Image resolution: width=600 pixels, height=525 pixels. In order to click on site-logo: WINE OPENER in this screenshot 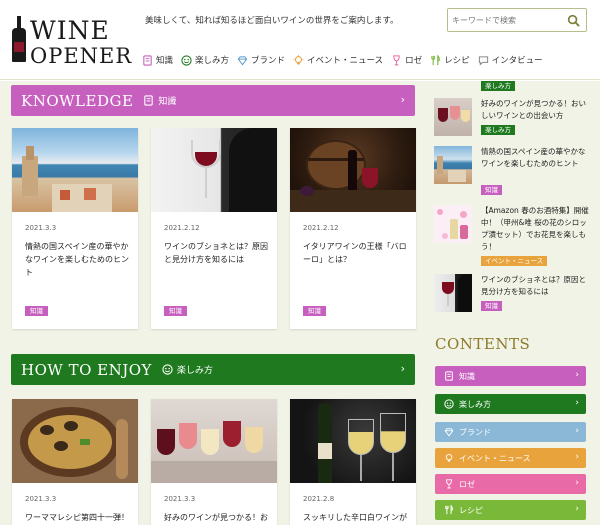, I will do `click(70, 40)`.